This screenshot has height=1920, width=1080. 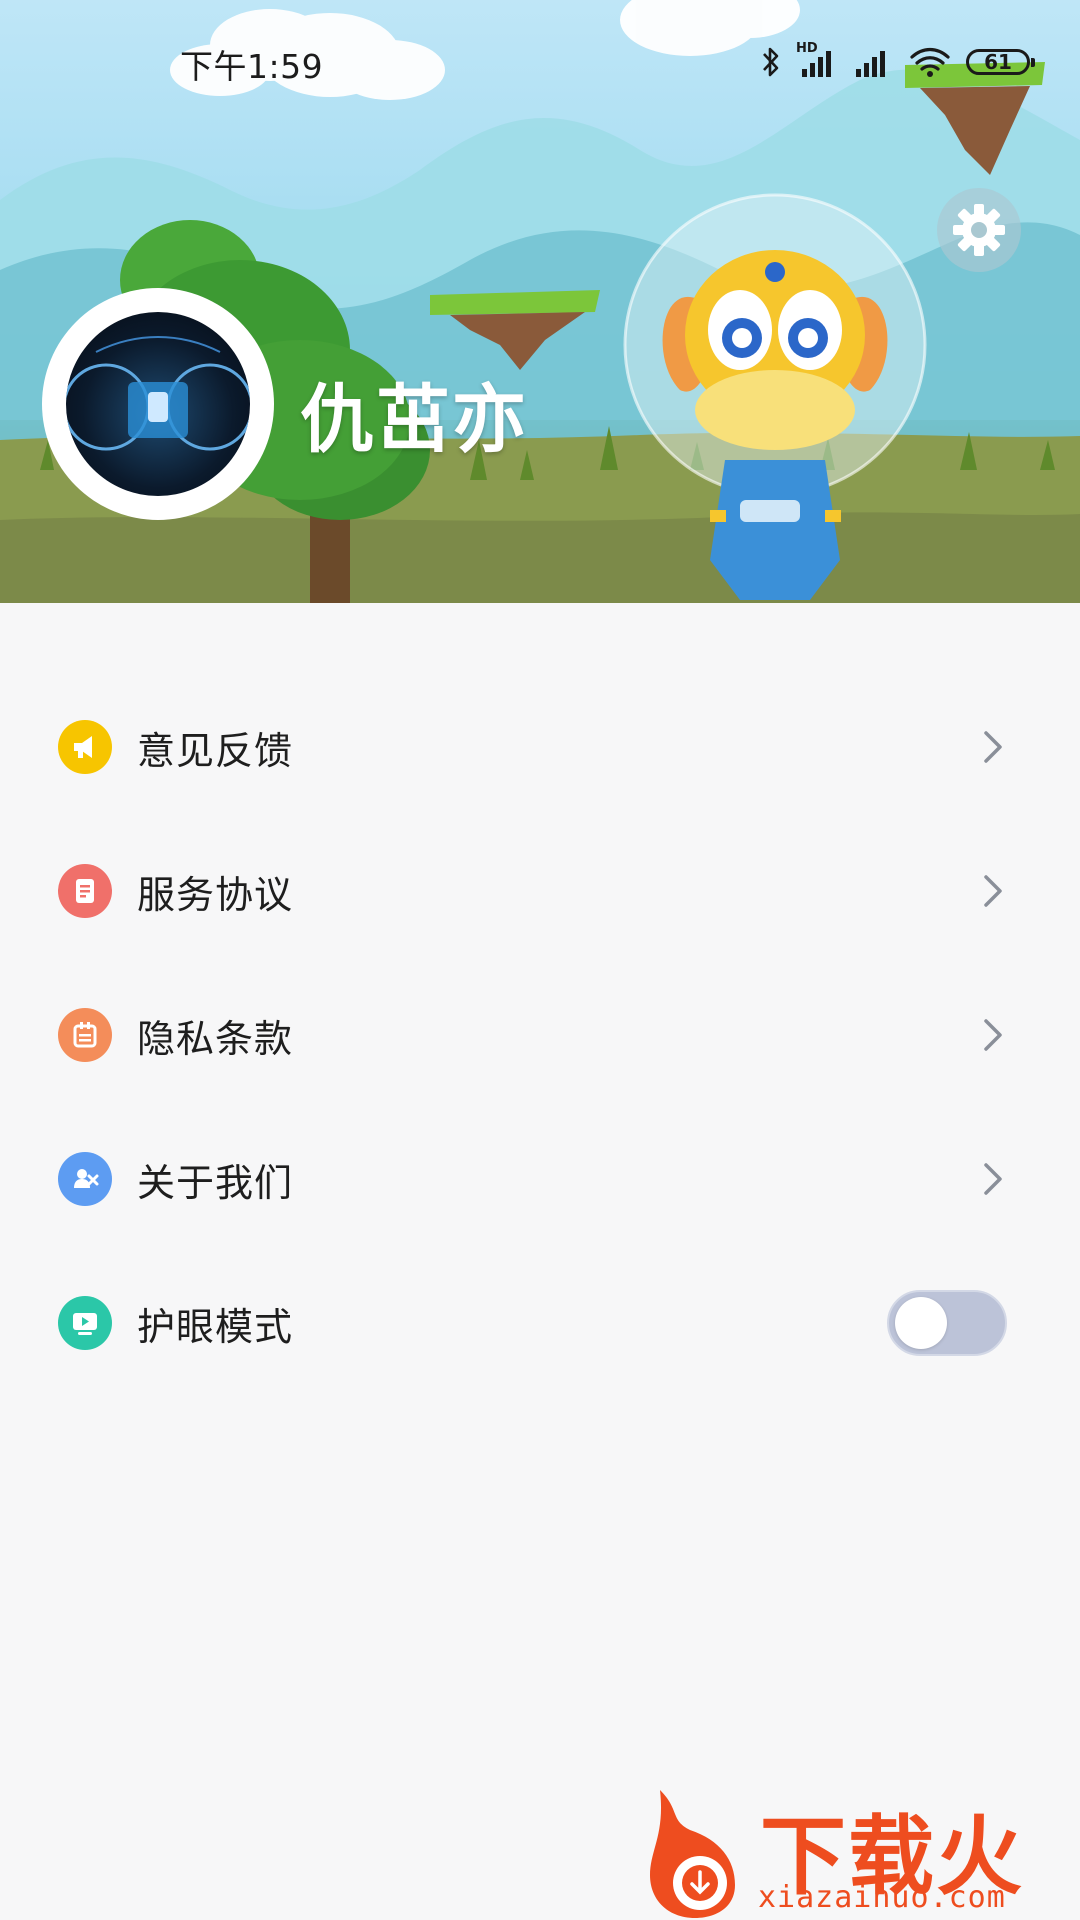 I want to click on avatar-photo, so click(x=158, y=404).